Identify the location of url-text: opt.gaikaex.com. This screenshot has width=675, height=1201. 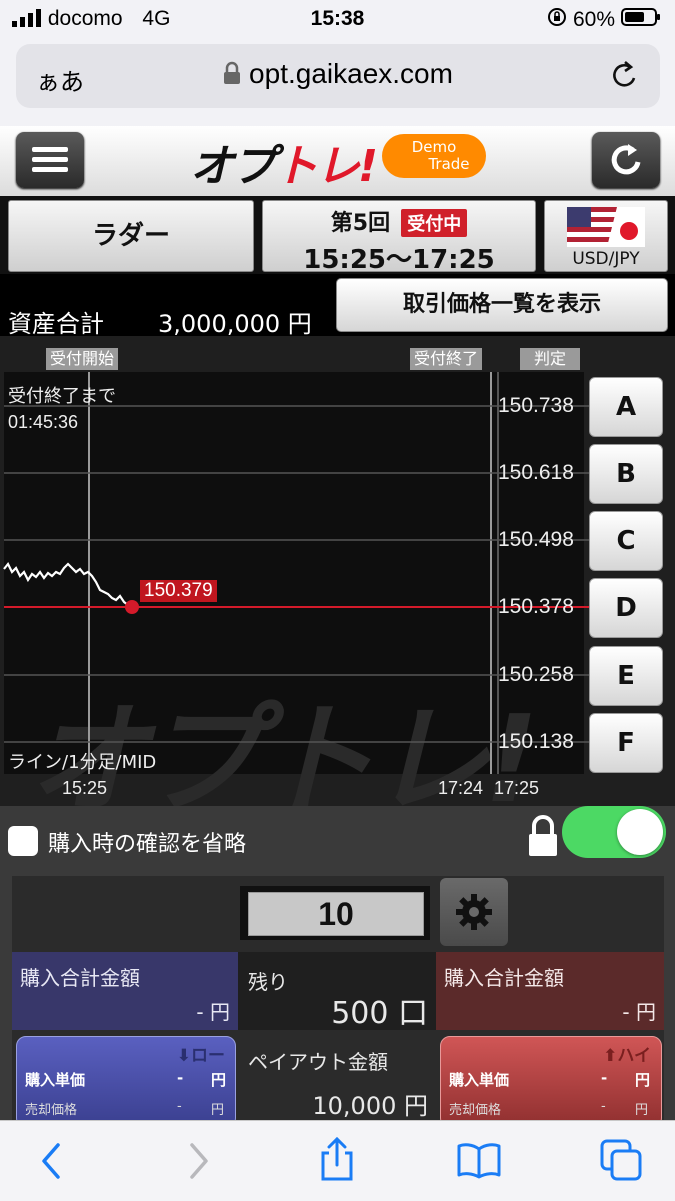
(338, 75).